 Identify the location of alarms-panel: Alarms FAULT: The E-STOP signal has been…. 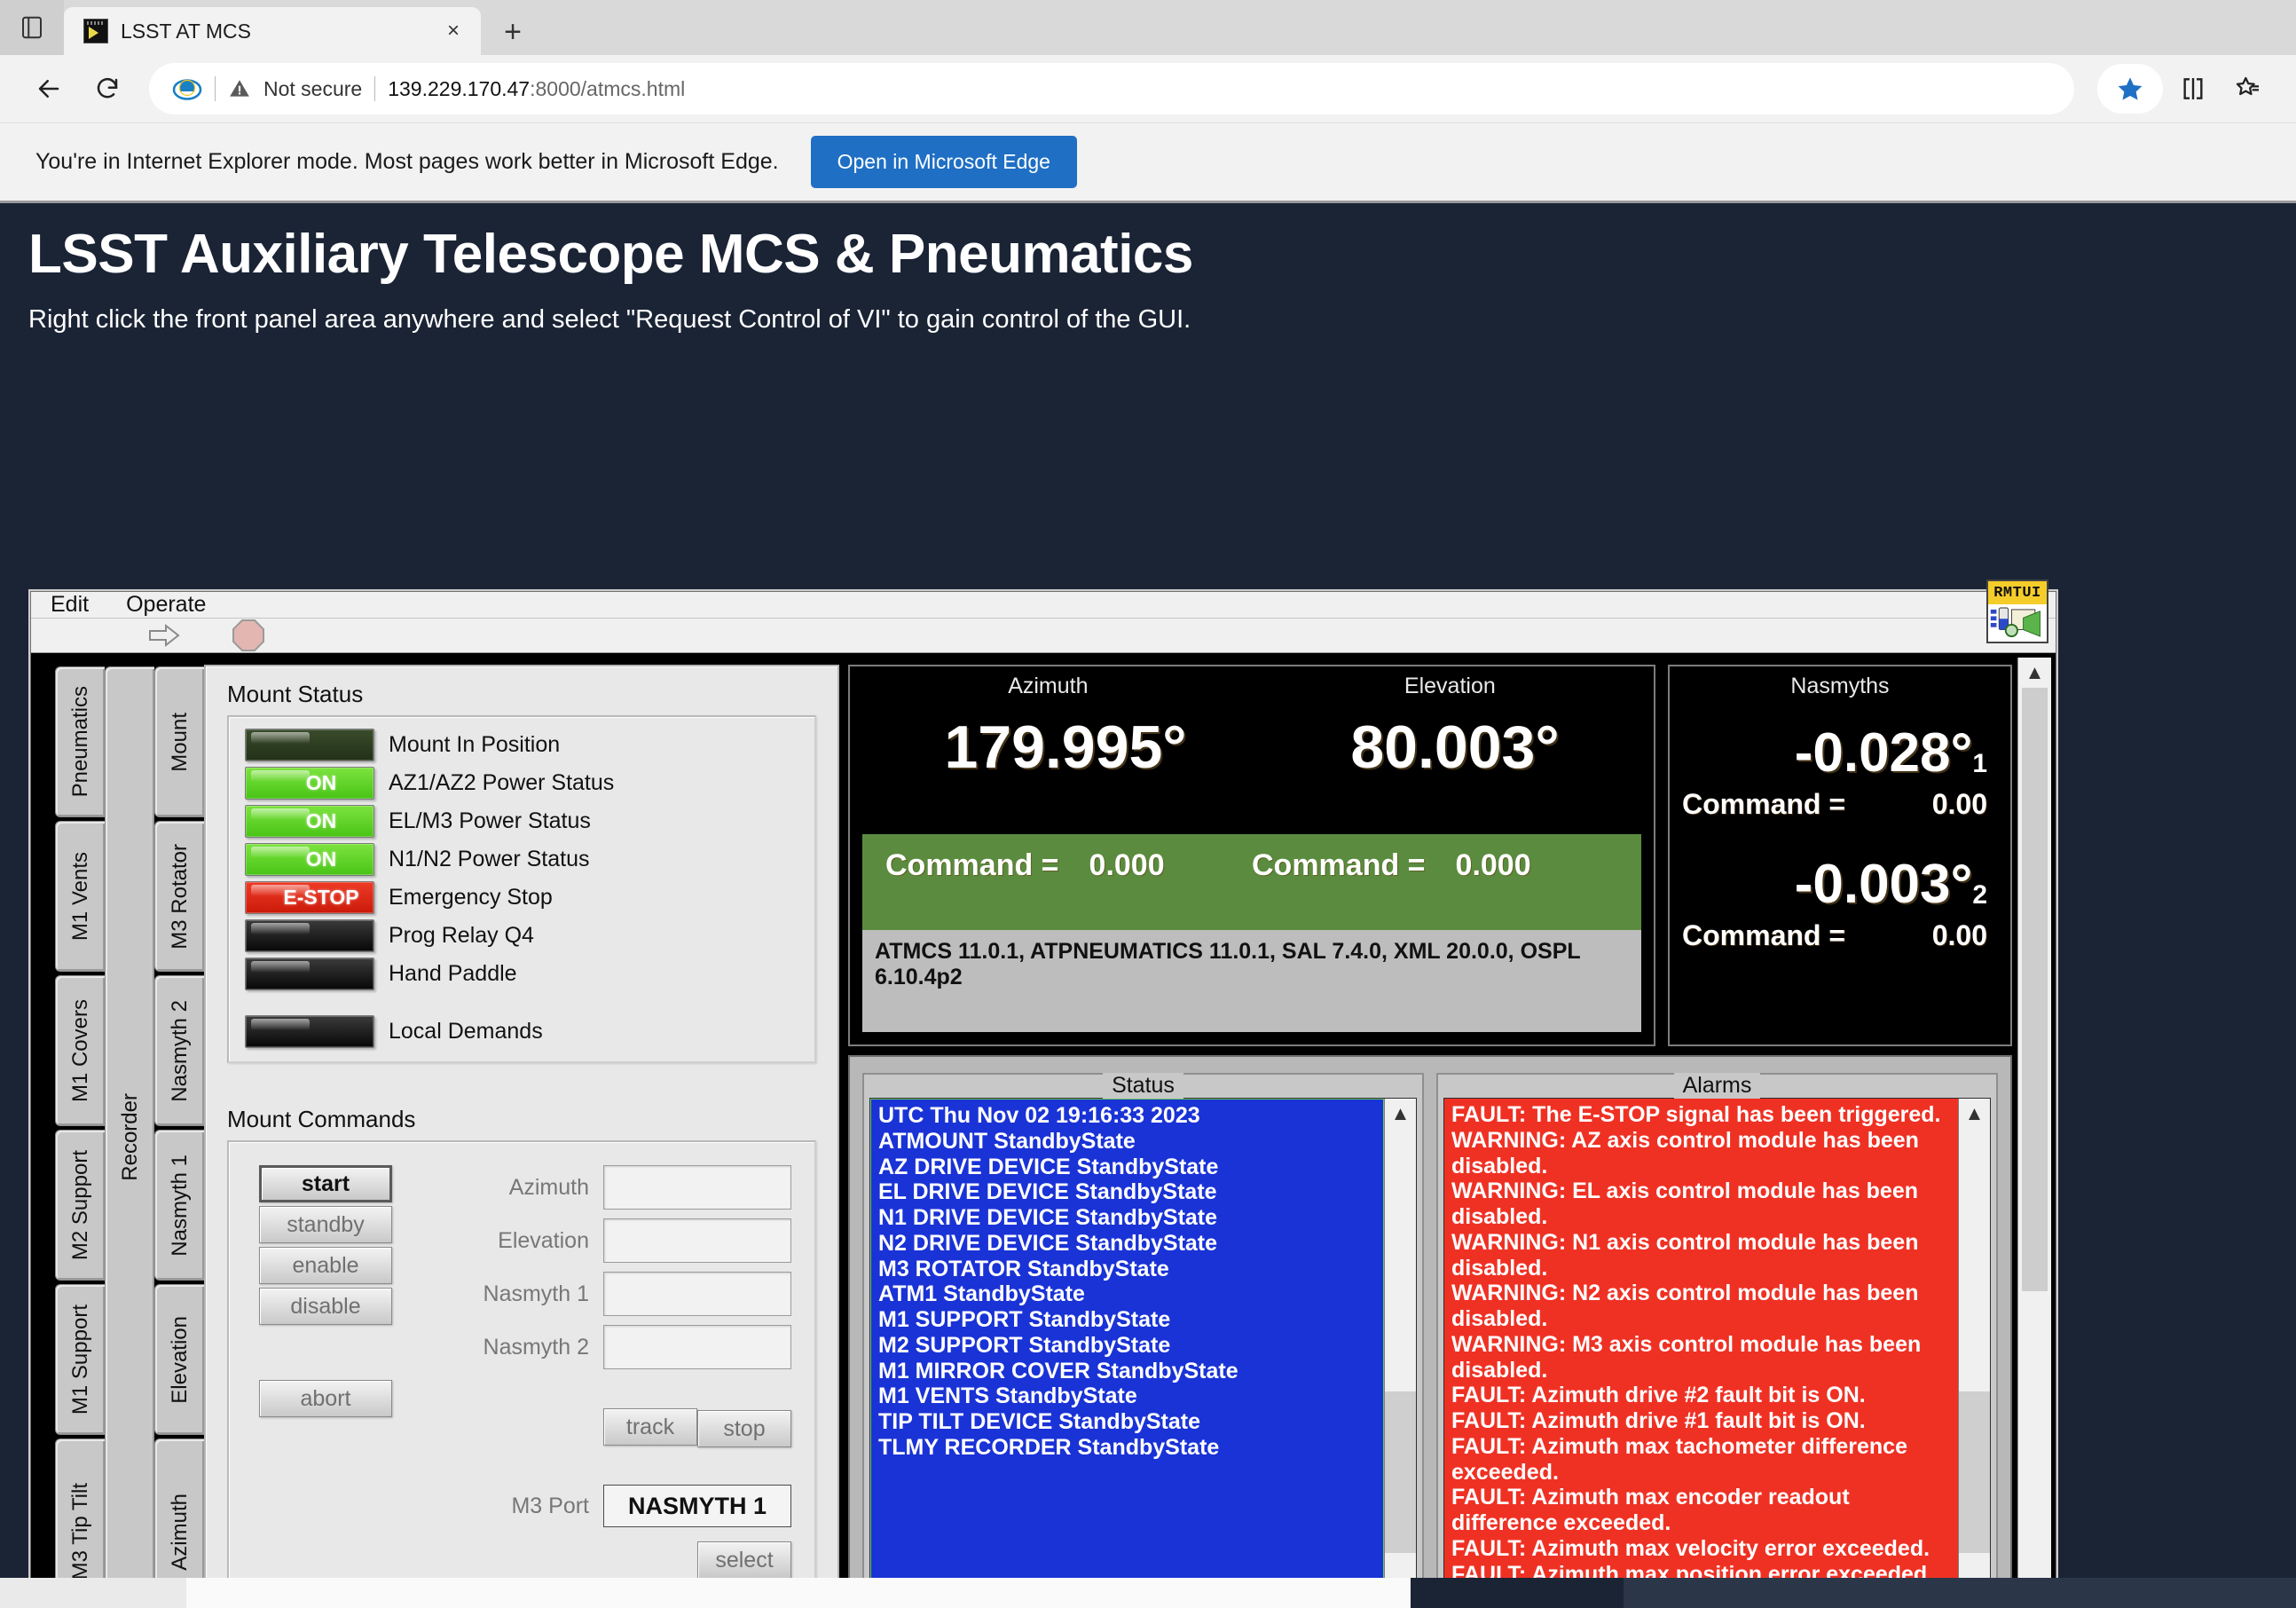
(1717, 1340).